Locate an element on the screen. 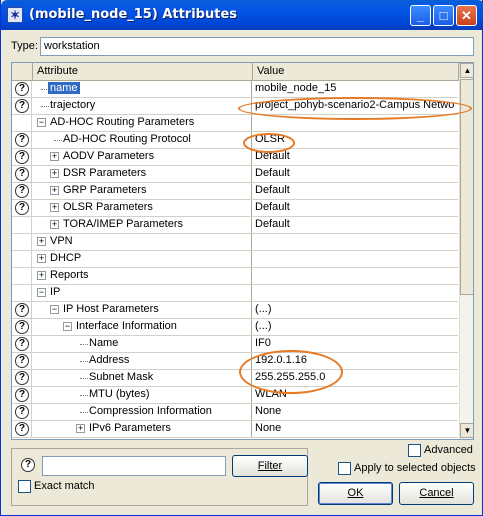 The image size is (483, 516). filter-input is located at coordinates (134, 466).